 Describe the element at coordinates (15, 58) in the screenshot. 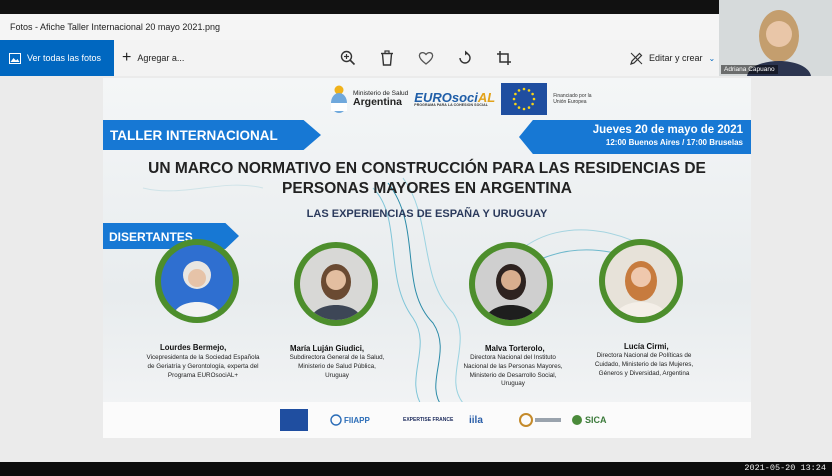

I see `photos-gallery-icon` at that location.